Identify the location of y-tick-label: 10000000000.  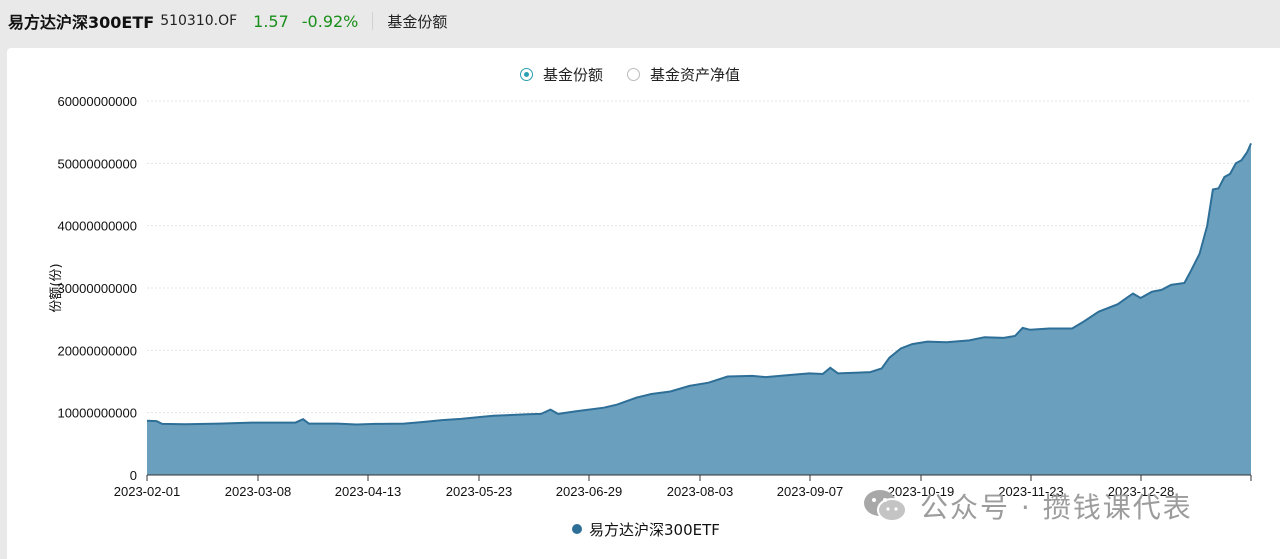
(97, 413).